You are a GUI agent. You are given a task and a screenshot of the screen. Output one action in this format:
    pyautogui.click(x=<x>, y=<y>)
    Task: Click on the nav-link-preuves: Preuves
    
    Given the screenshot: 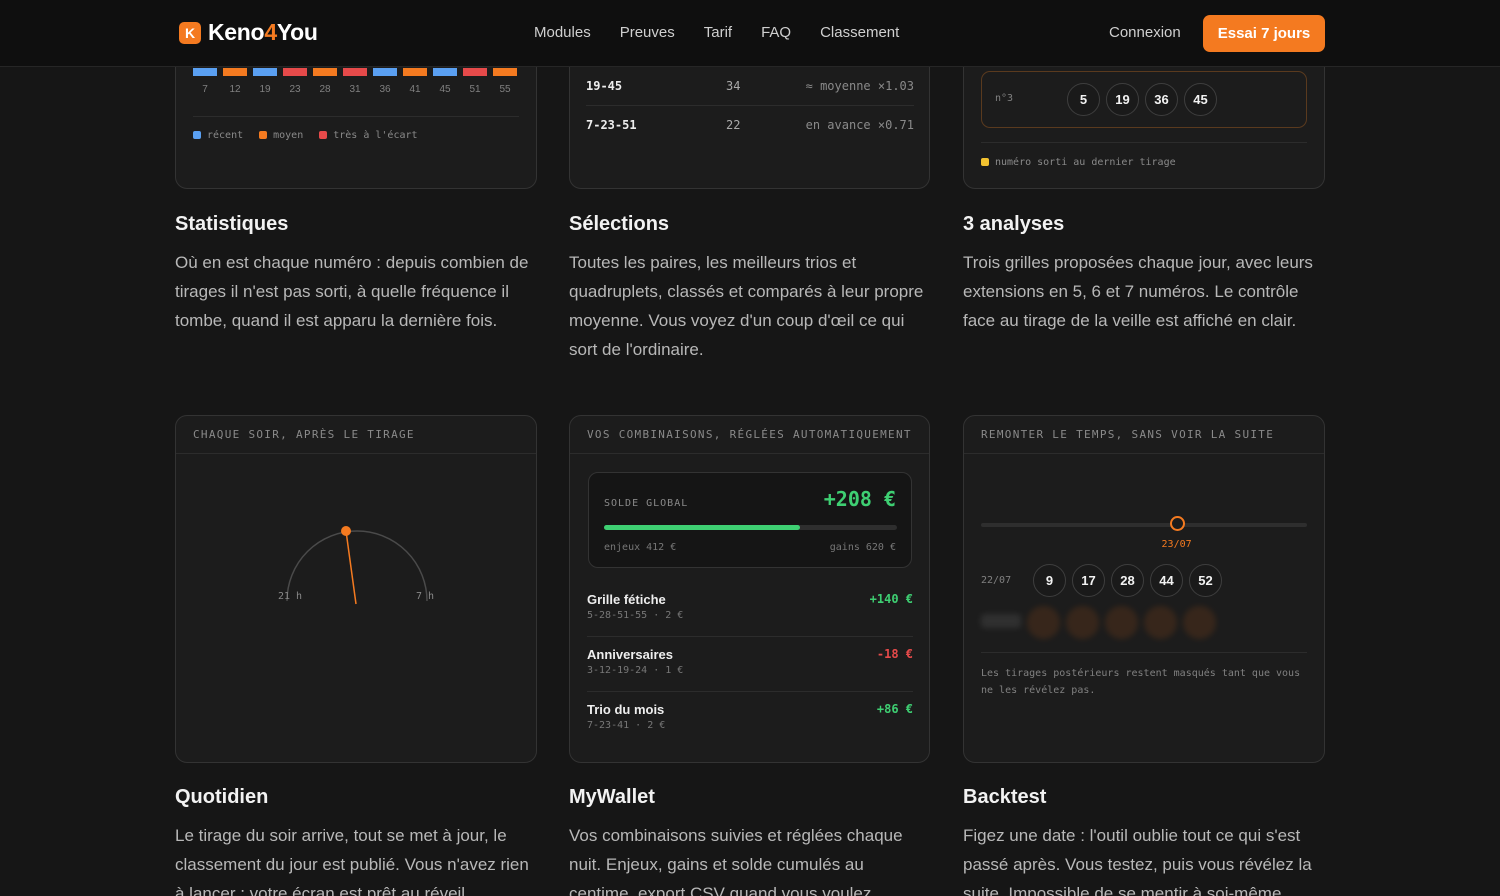 What is the action you would take?
    pyautogui.click(x=647, y=32)
    